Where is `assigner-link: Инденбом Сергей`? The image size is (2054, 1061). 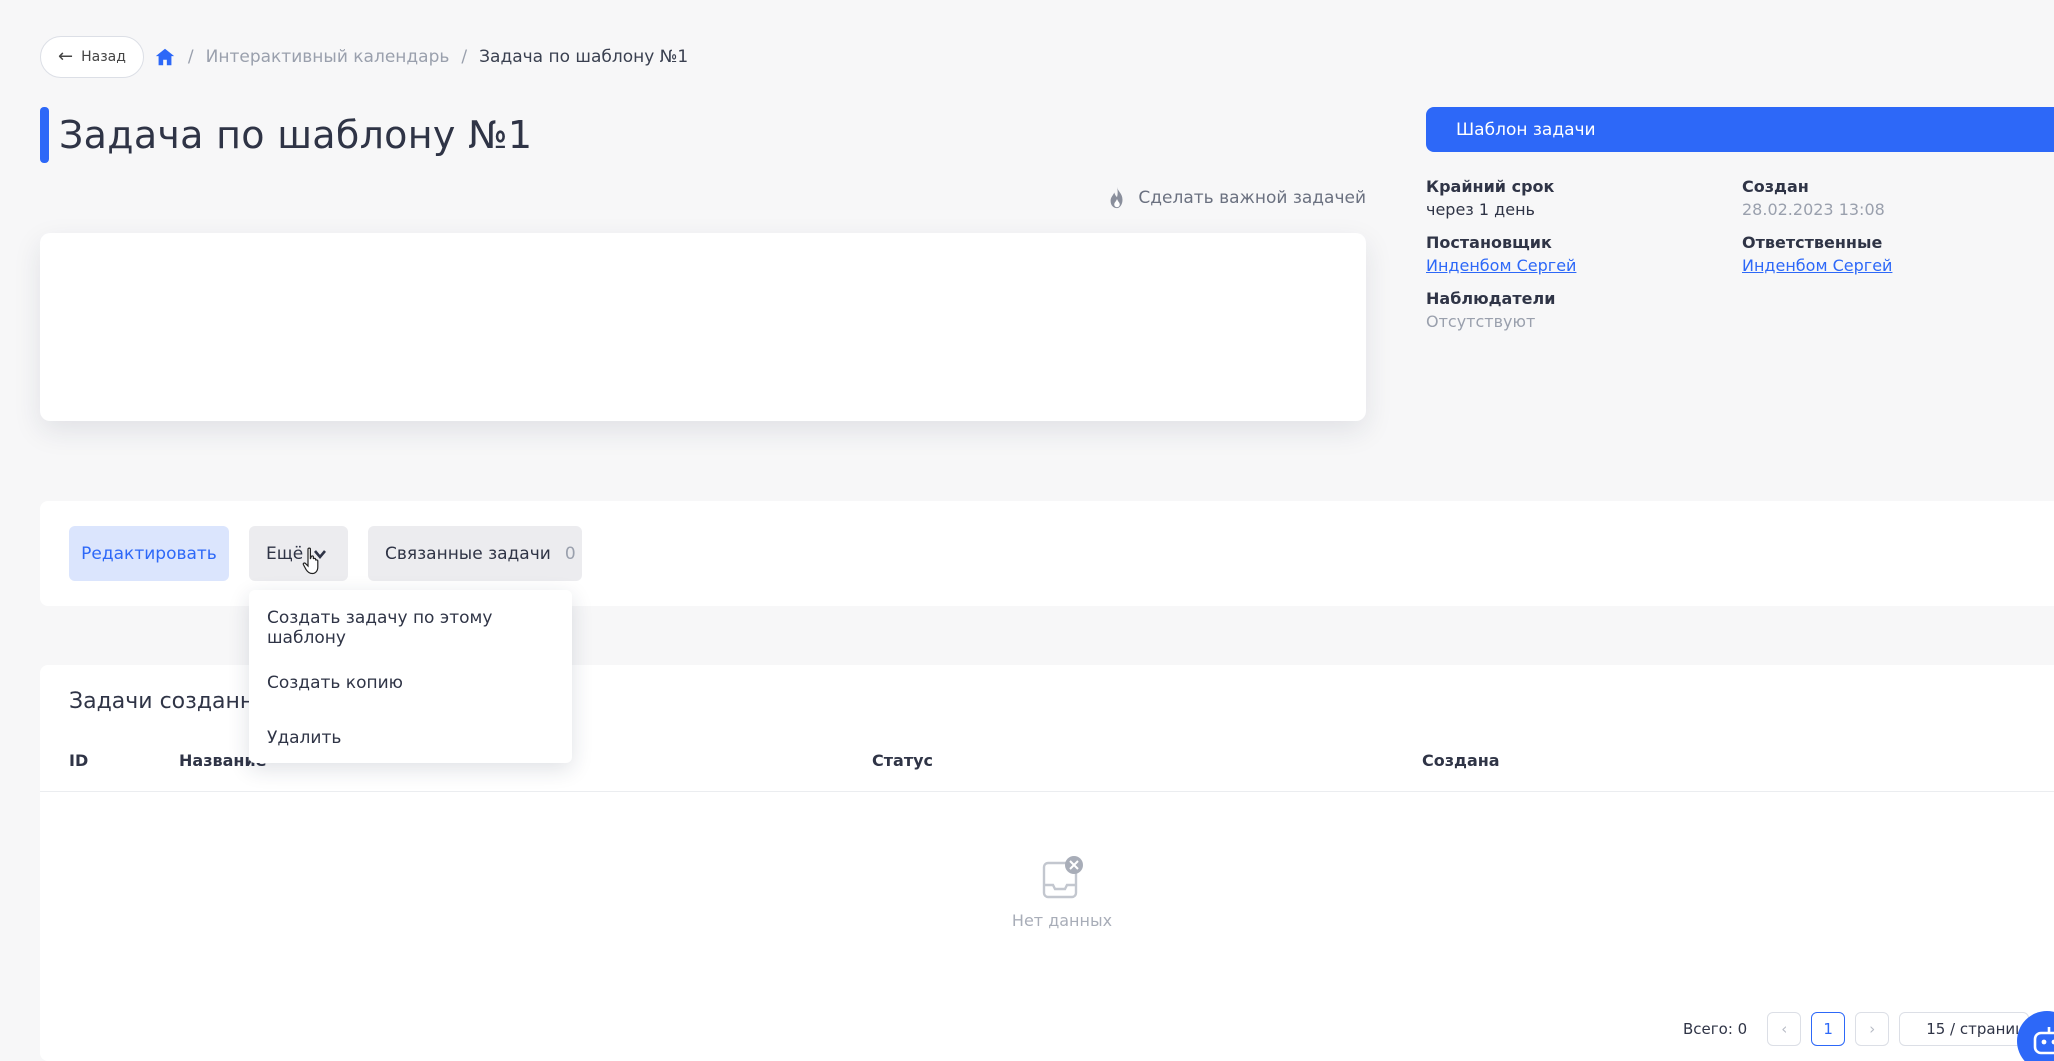
assigner-link: Инденбом Сергей is located at coordinates (1584, 265).